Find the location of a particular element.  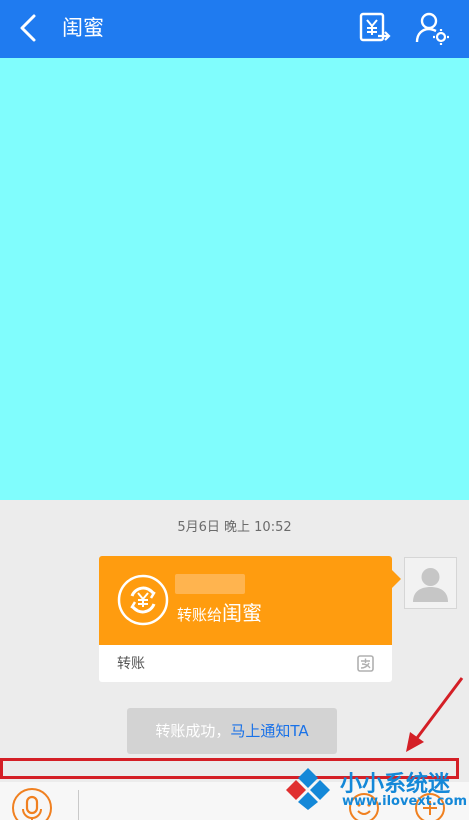

transfer-recipient: 闺蜜 is located at coordinates (242, 613).